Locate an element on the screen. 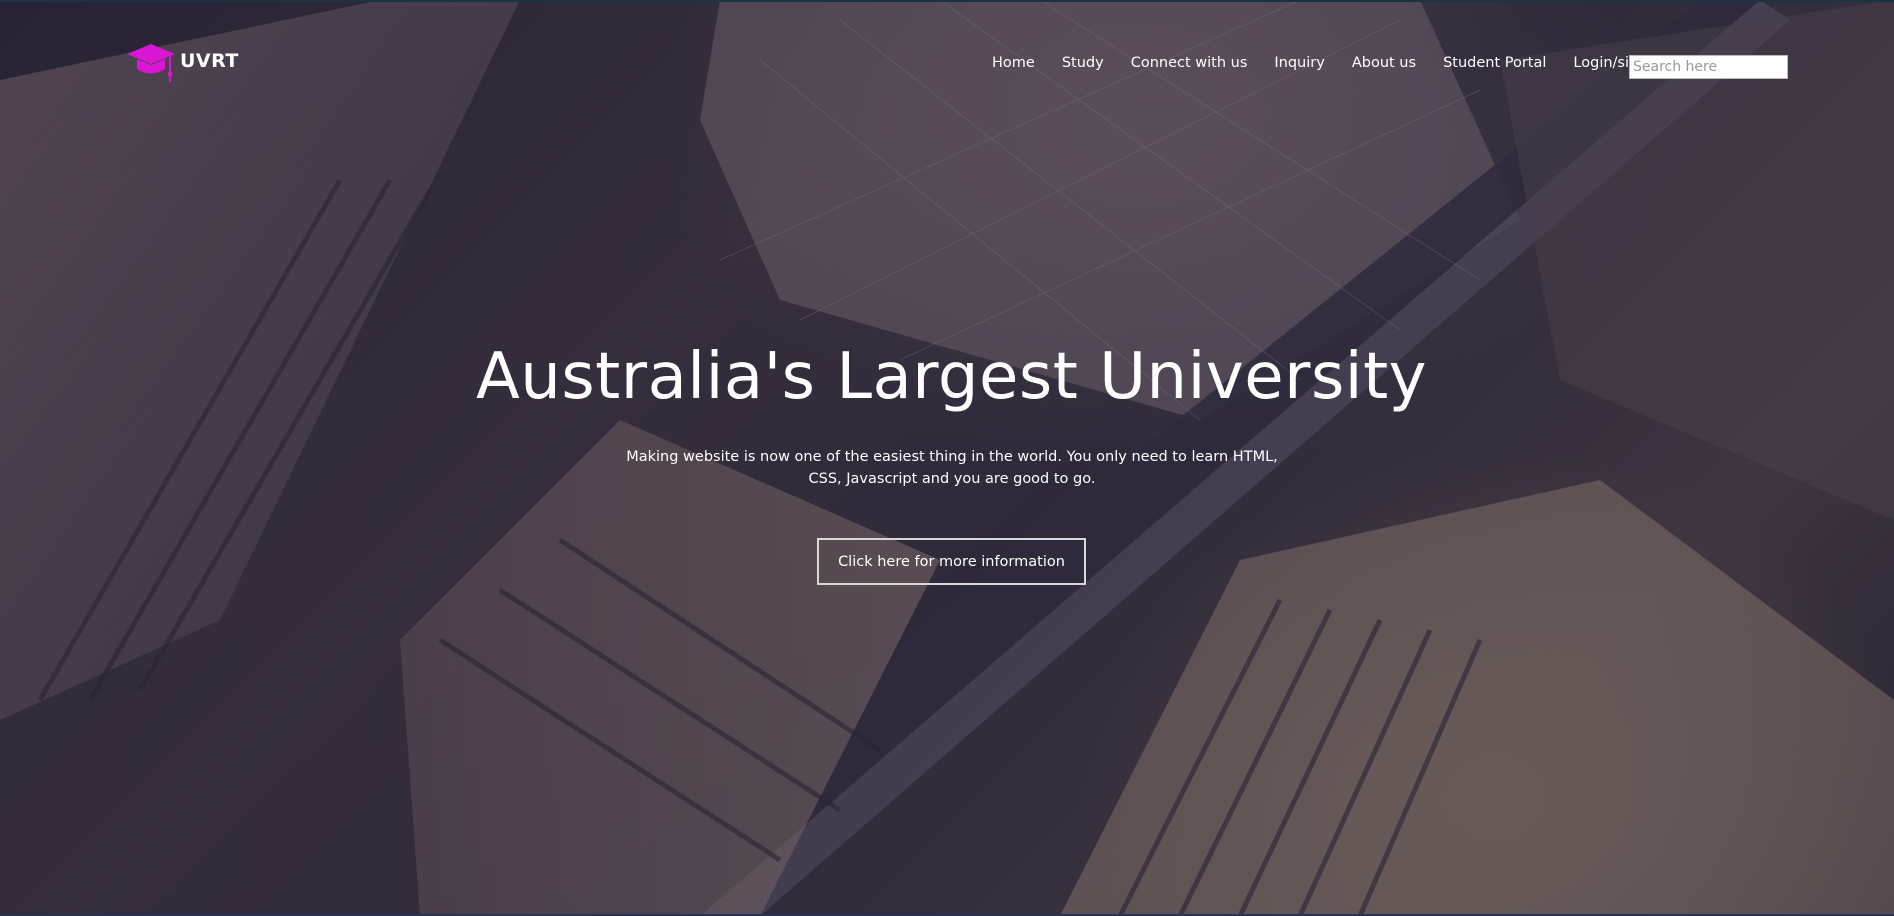 This screenshot has width=1894, height=916. nav-item-about-us: About us is located at coordinates (1384, 63).